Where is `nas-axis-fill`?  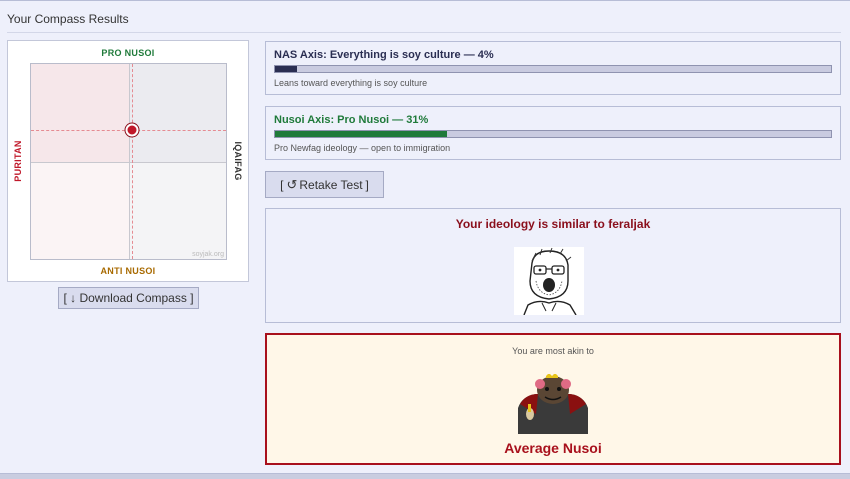
nas-axis-fill is located at coordinates (286, 69).